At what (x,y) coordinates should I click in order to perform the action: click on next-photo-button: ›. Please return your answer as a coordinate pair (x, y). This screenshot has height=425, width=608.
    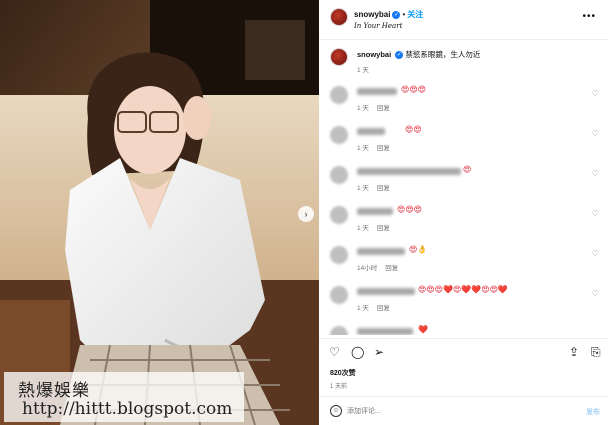
    Looking at the image, I should click on (306, 214).